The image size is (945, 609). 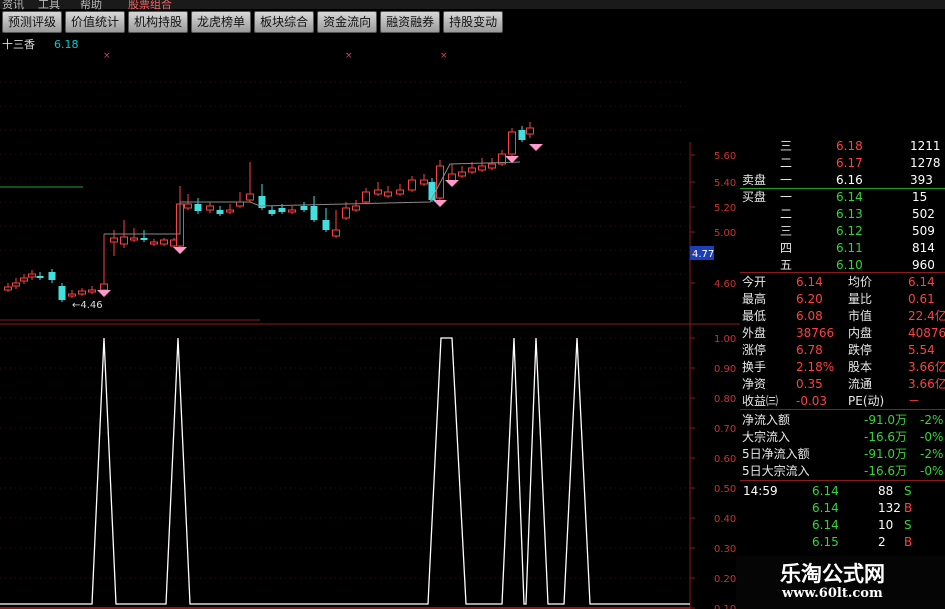 What do you see at coordinates (925, 146) in the screenshot?
I see `ask-volume: 1211` at bounding box center [925, 146].